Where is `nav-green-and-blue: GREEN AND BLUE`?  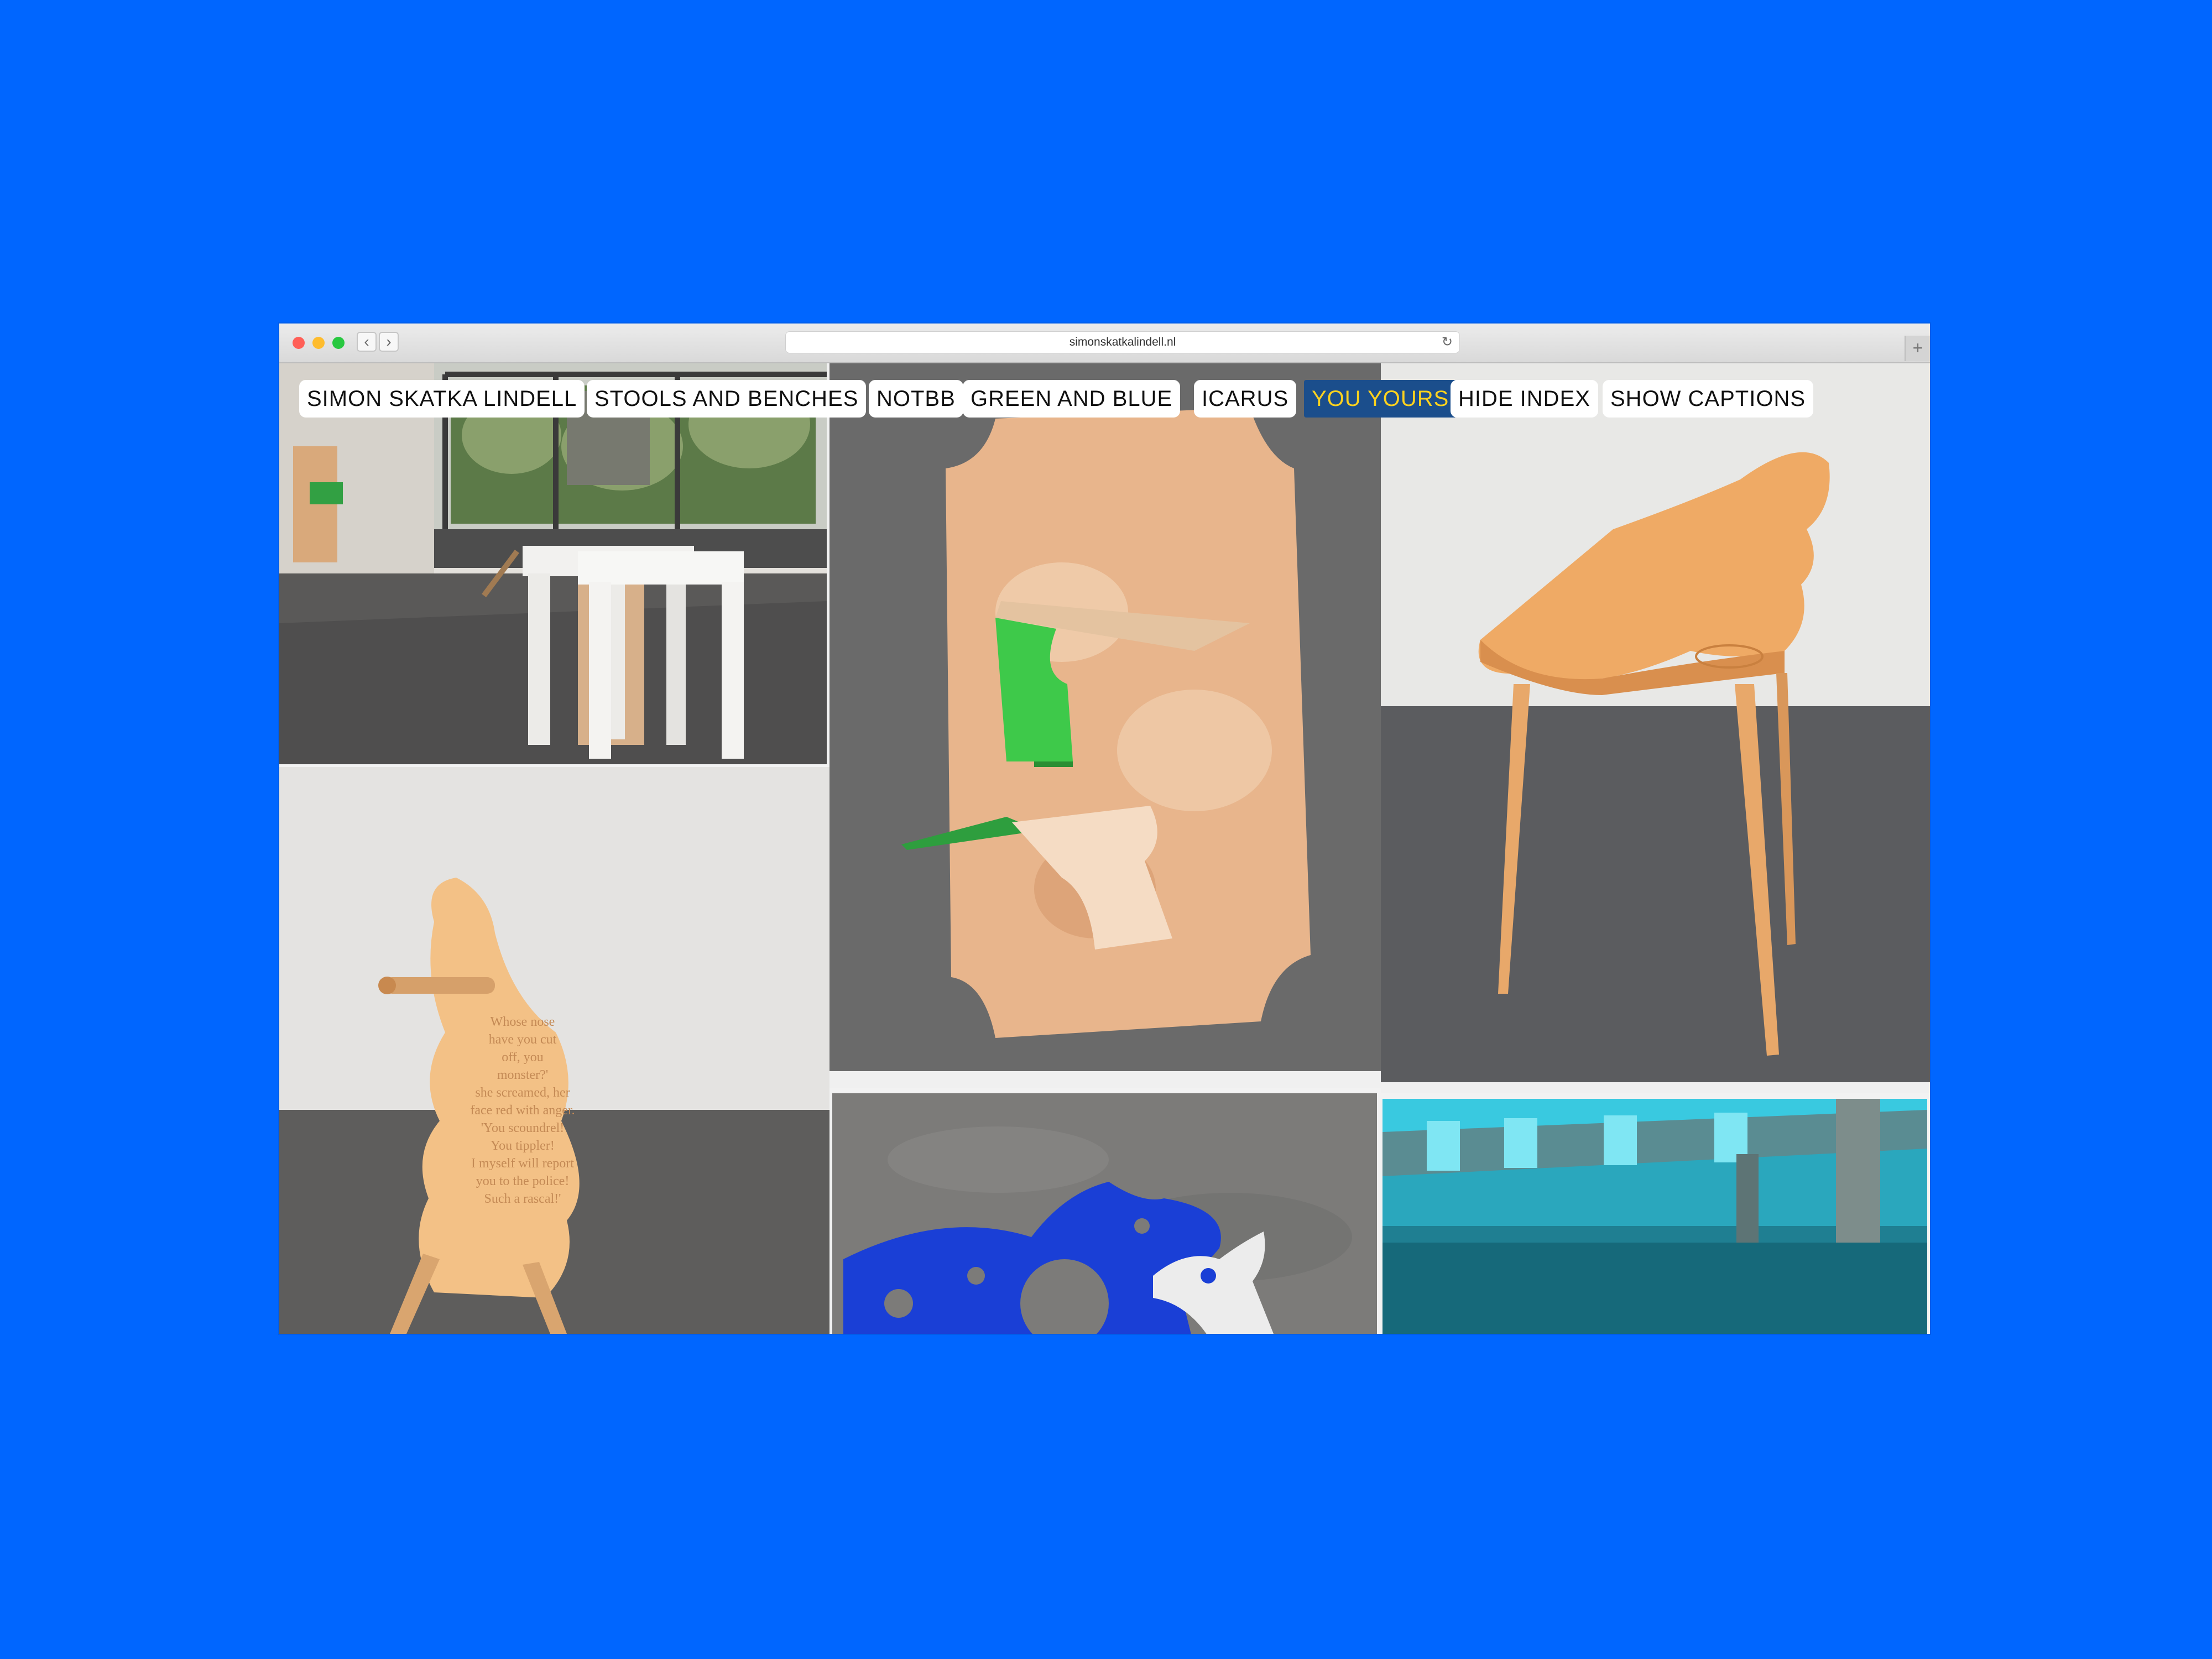
nav-green-and-blue: GREEN AND BLUE is located at coordinates (1072, 399).